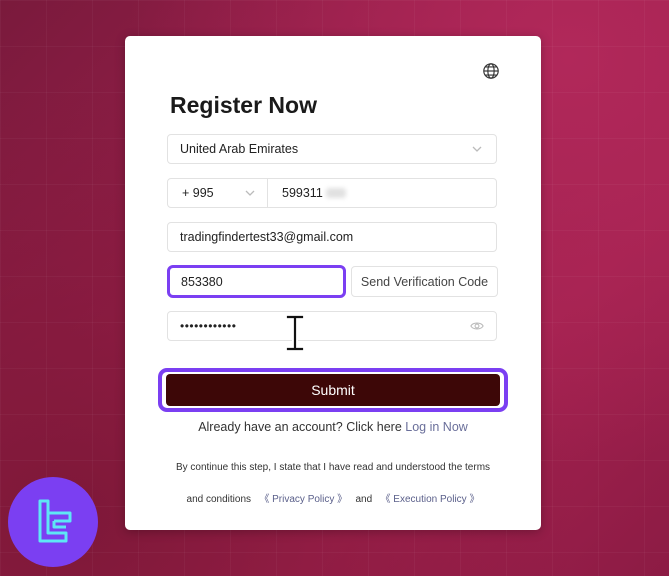 Image resolution: width=669 pixels, height=576 pixels. Describe the element at coordinates (436, 427) in the screenshot. I see `login-link: Log in Now` at that location.